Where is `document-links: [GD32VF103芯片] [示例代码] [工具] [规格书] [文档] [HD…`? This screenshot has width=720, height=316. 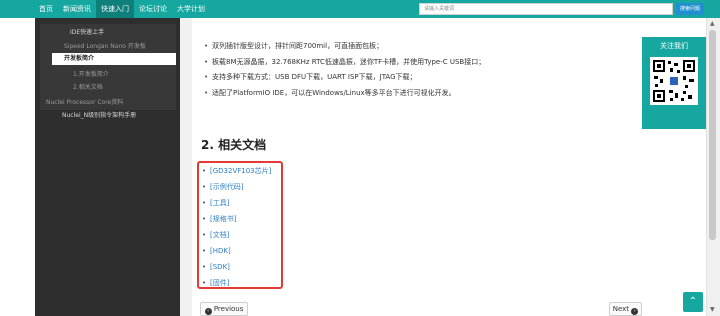 document-links: [GD32VF103芯片] [示例代码] [工具] [规格书] [文档] [HD… is located at coordinates (235, 229).